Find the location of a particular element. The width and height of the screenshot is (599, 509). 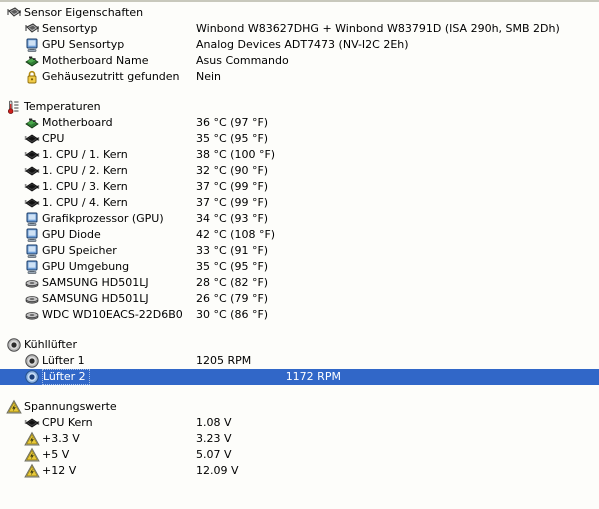

section-header-temperatures: Temperaturen is located at coordinates (299, 107).